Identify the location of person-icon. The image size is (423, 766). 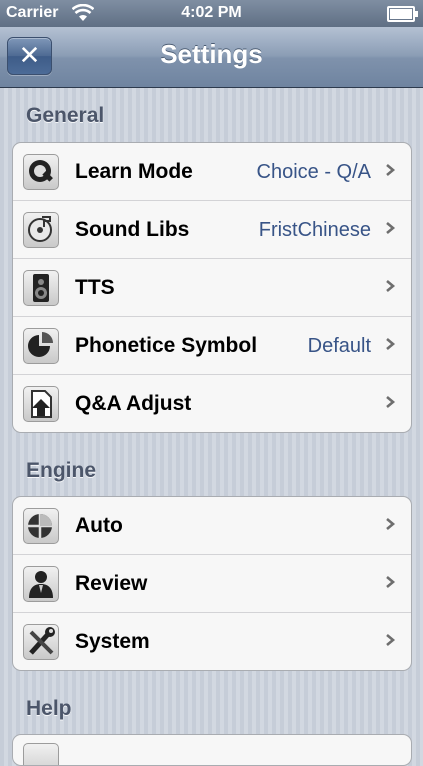
(41, 584).